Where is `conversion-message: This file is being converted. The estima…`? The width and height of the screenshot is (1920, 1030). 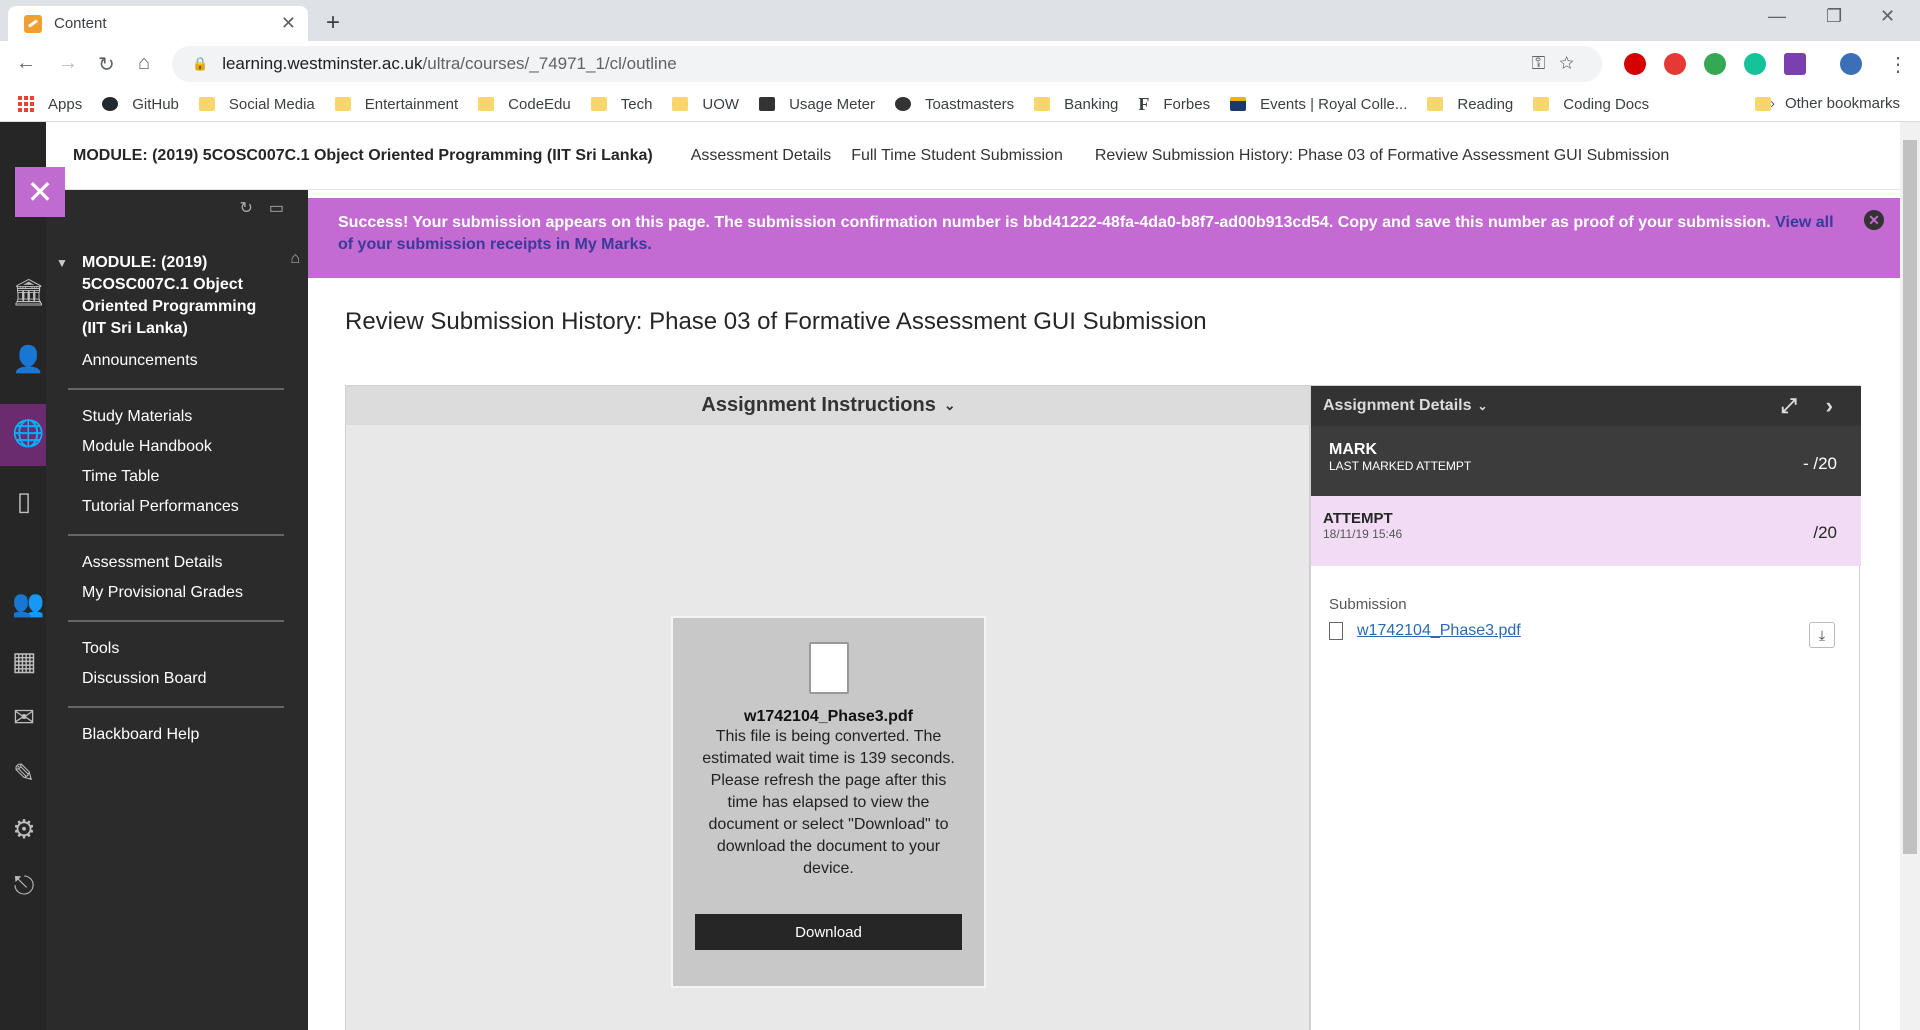
conversion-message: This file is being converted. The estima… is located at coordinates (828, 802).